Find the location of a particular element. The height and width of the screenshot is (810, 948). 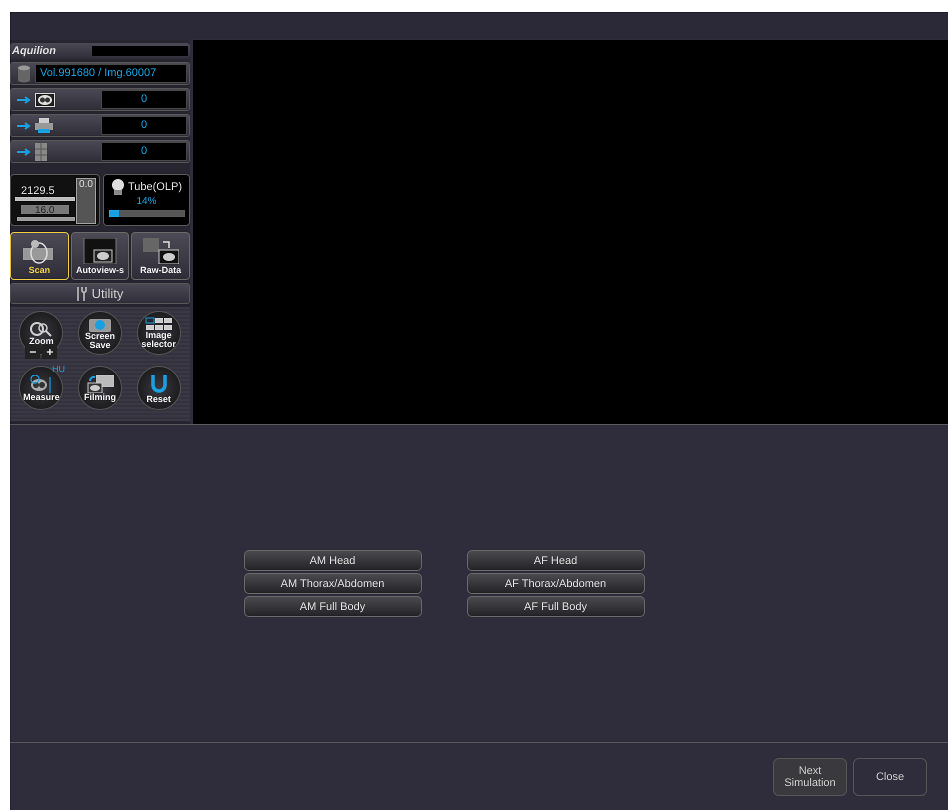

next-button: Next Simulation is located at coordinates (810, 777).